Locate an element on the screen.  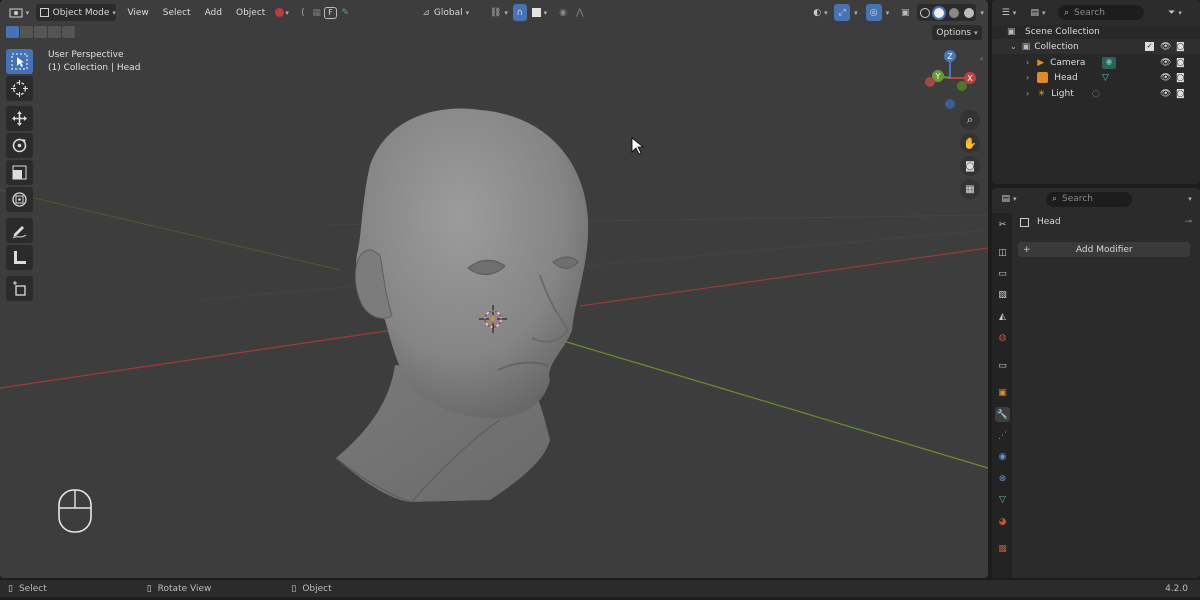
overlay-toggle: ◎ is located at coordinates (873, 12).